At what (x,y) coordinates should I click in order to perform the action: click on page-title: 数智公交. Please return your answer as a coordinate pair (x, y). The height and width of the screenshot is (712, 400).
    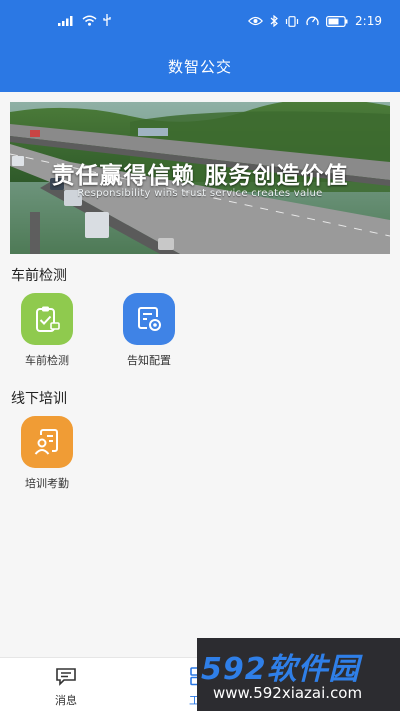
    Looking at the image, I should click on (199, 67).